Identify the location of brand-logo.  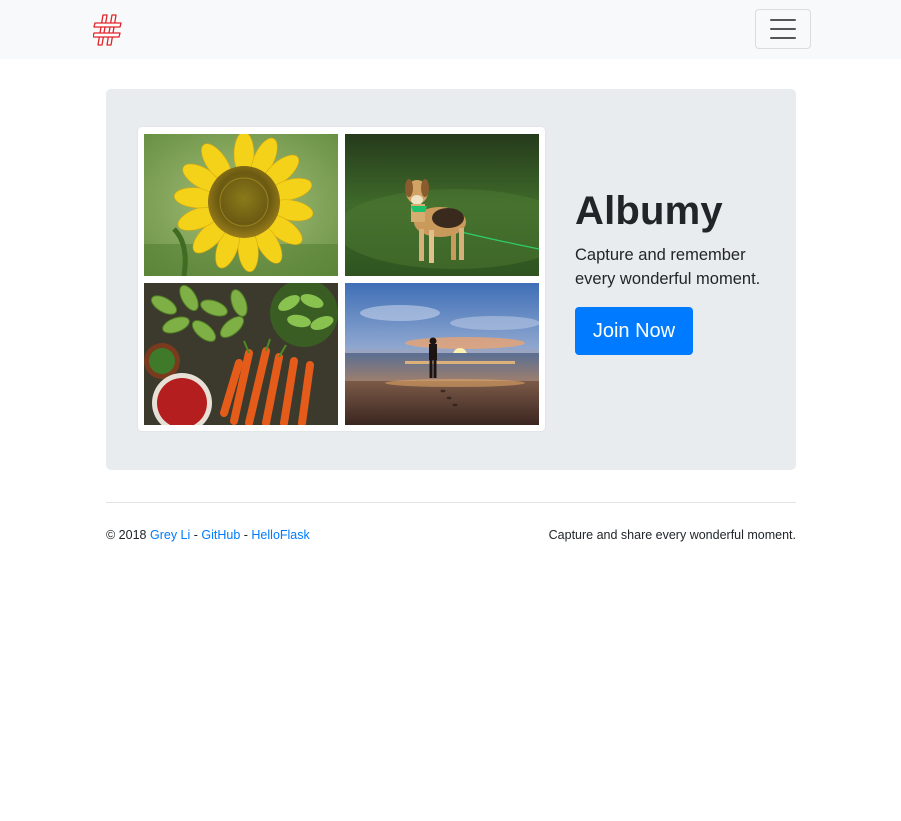
(107, 30).